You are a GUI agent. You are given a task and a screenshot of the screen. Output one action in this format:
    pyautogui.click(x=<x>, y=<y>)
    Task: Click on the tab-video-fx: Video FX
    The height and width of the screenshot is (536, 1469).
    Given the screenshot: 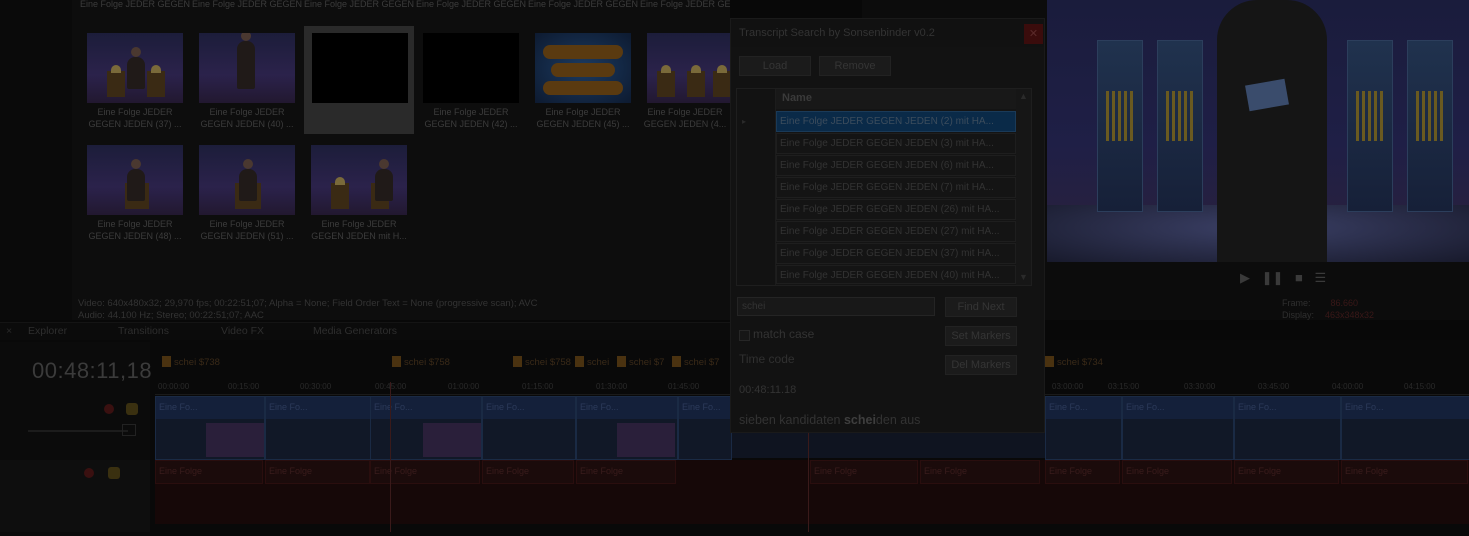 What is the action you would take?
    pyautogui.click(x=242, y=331)
    